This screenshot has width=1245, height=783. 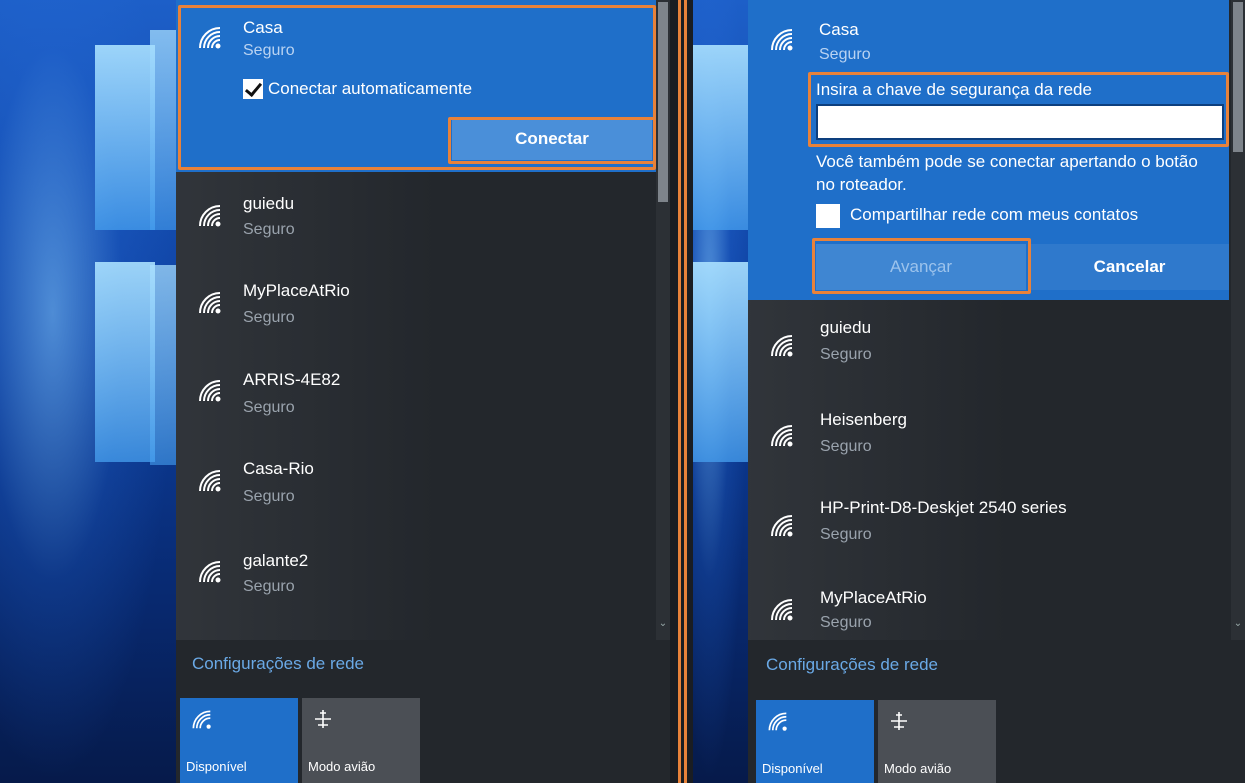 I want to click on network-item: galante2 Seguro, so click(x=416, y=567).